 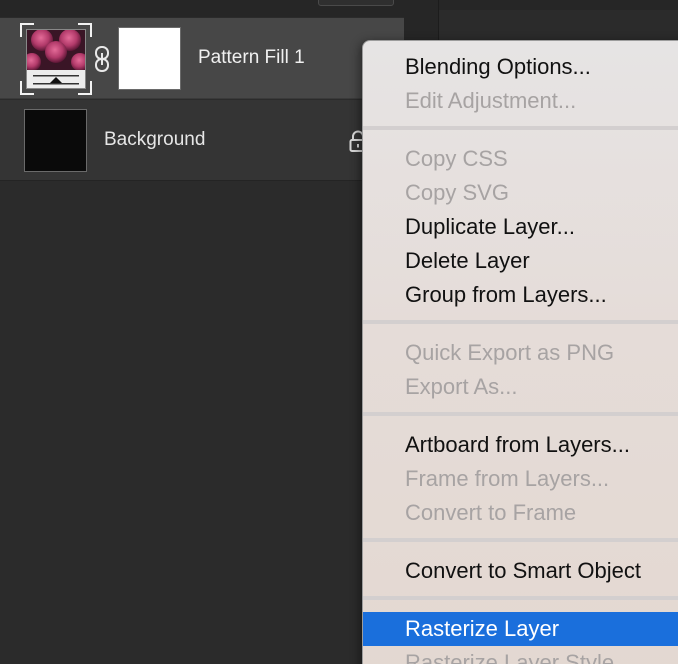 I want to click on menu-item-copy-svg: Copy SVG, so click(x=520, y=193).